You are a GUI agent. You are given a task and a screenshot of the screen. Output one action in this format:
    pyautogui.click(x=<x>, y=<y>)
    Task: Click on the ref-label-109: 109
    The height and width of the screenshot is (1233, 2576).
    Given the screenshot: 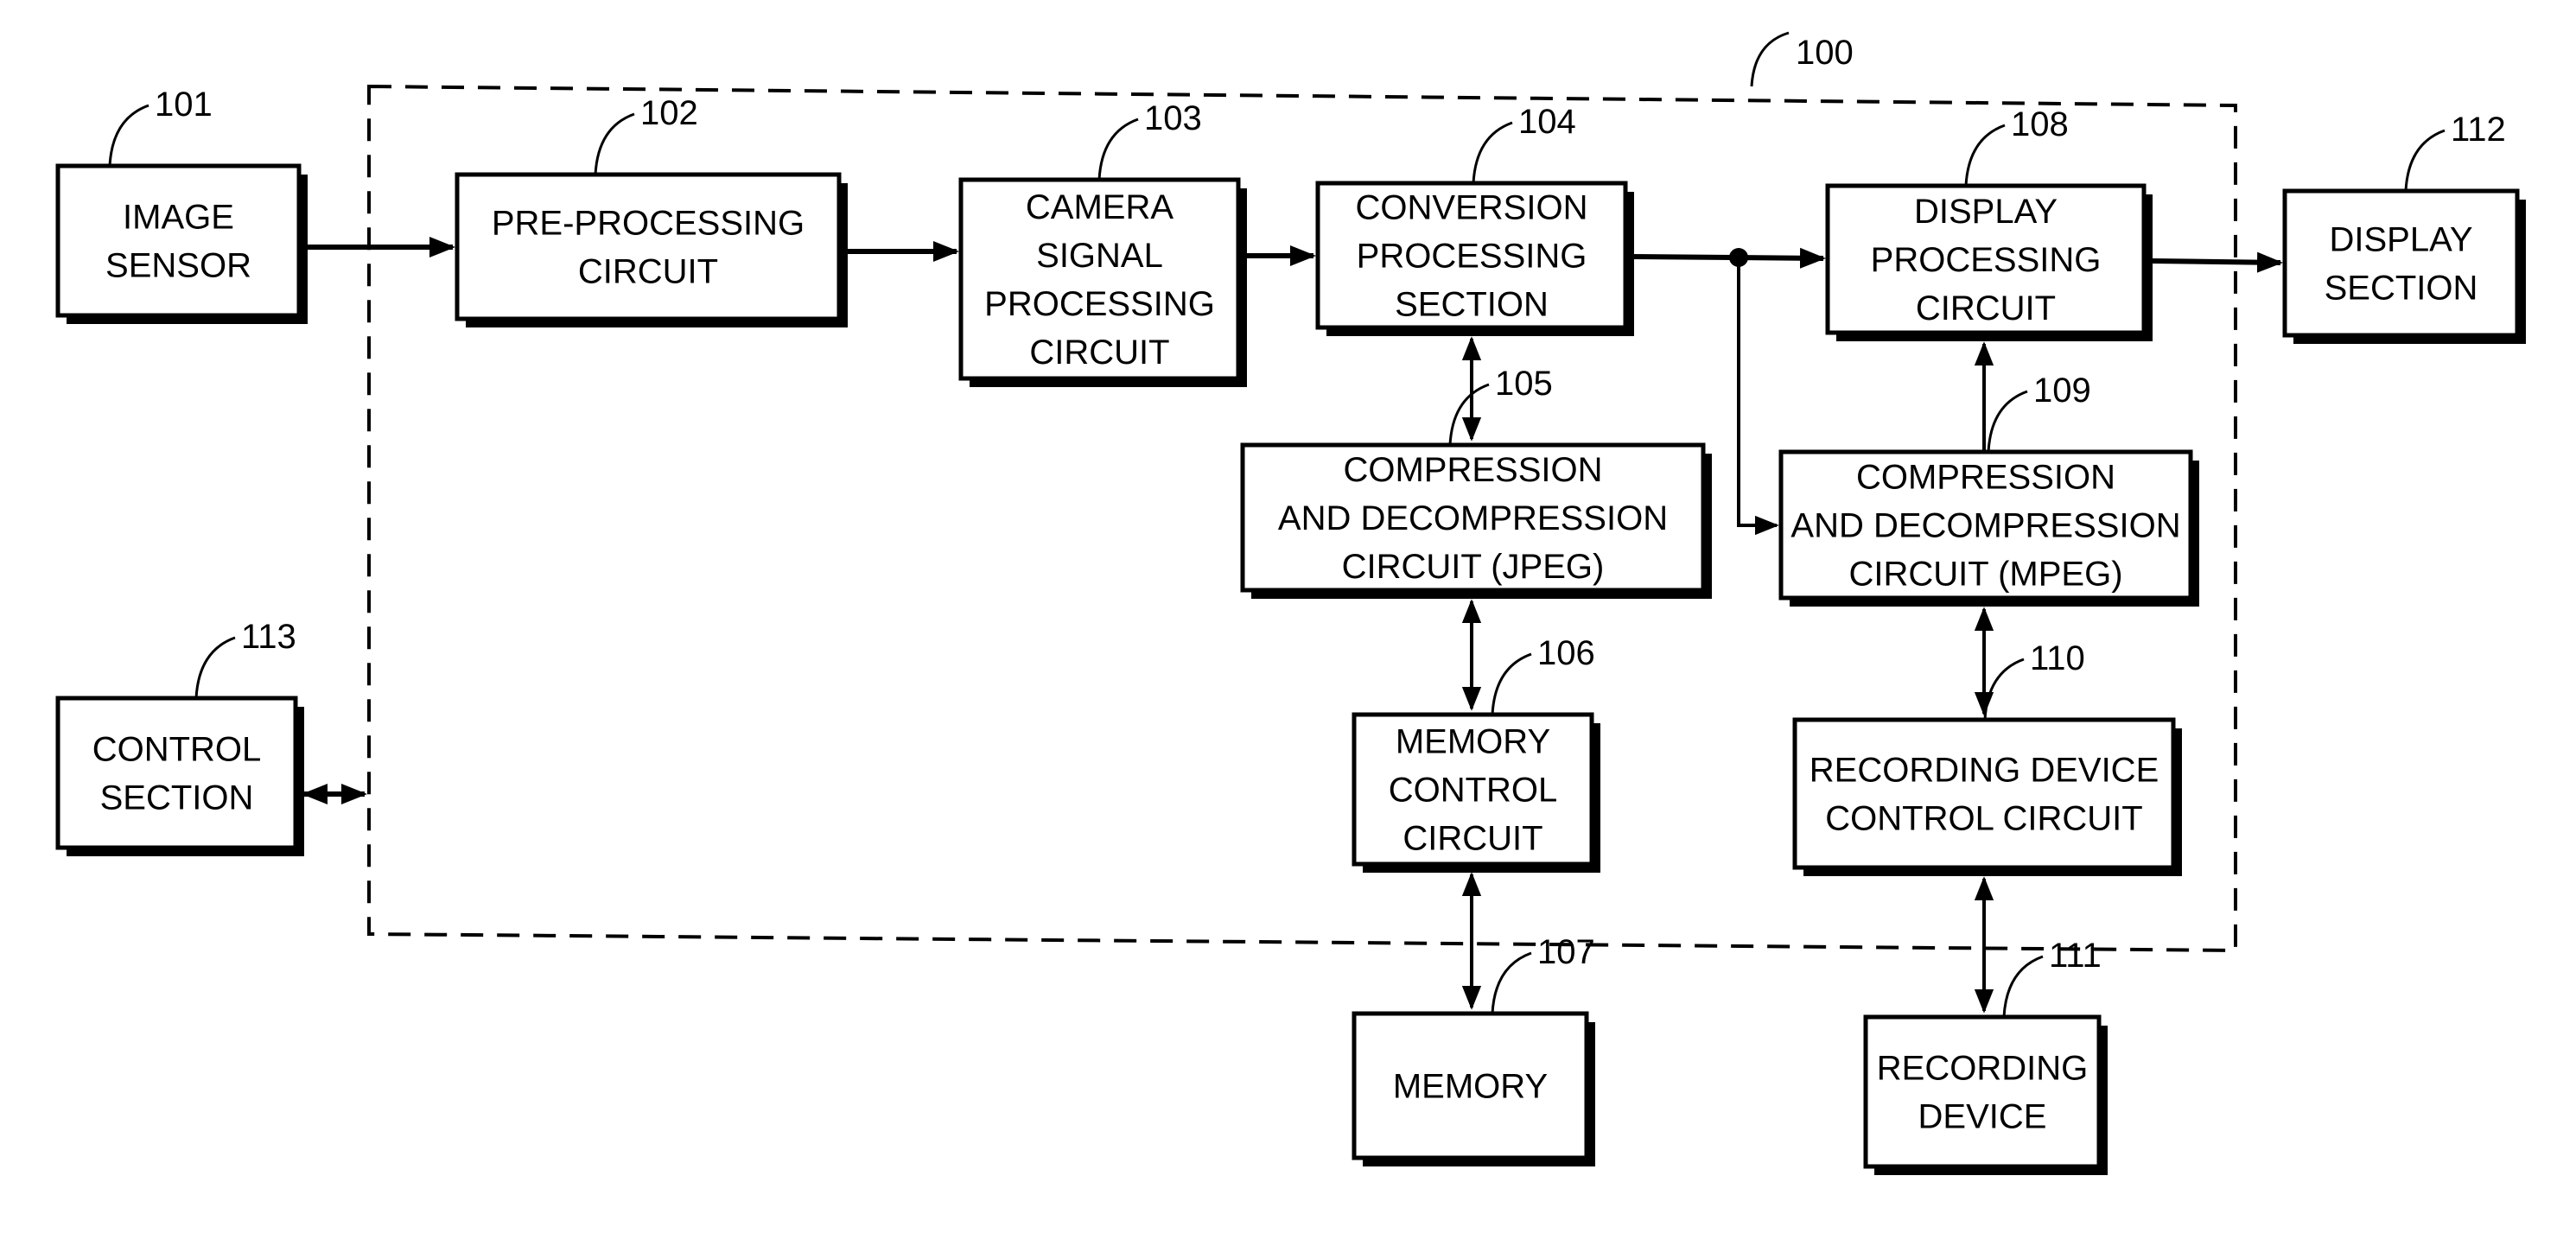 What is the action you would take?
    pyautogui.click(x=2062, y=391)
    